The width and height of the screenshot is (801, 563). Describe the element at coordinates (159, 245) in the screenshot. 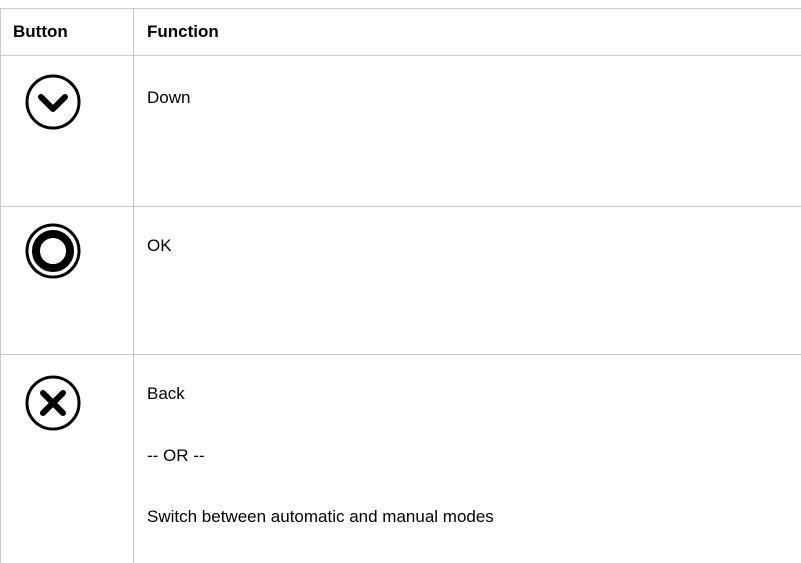

I see `row-ok-function: OK` at that location.